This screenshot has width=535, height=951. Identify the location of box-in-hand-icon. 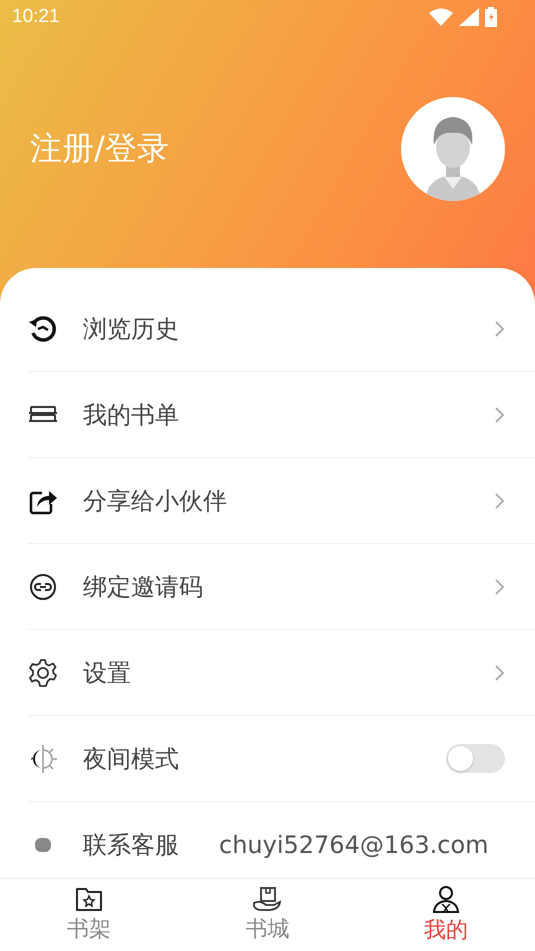
(267, 899).